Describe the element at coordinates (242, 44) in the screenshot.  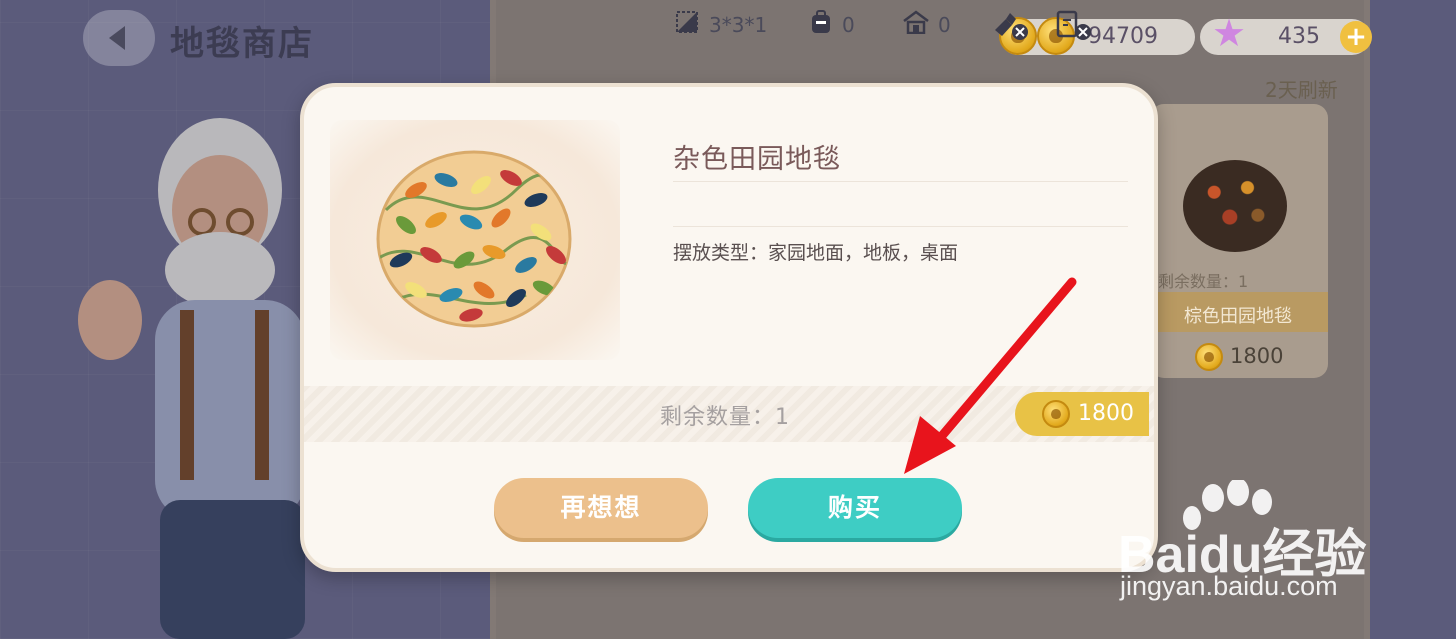
I see `page-title: 地毯商店` at that location.